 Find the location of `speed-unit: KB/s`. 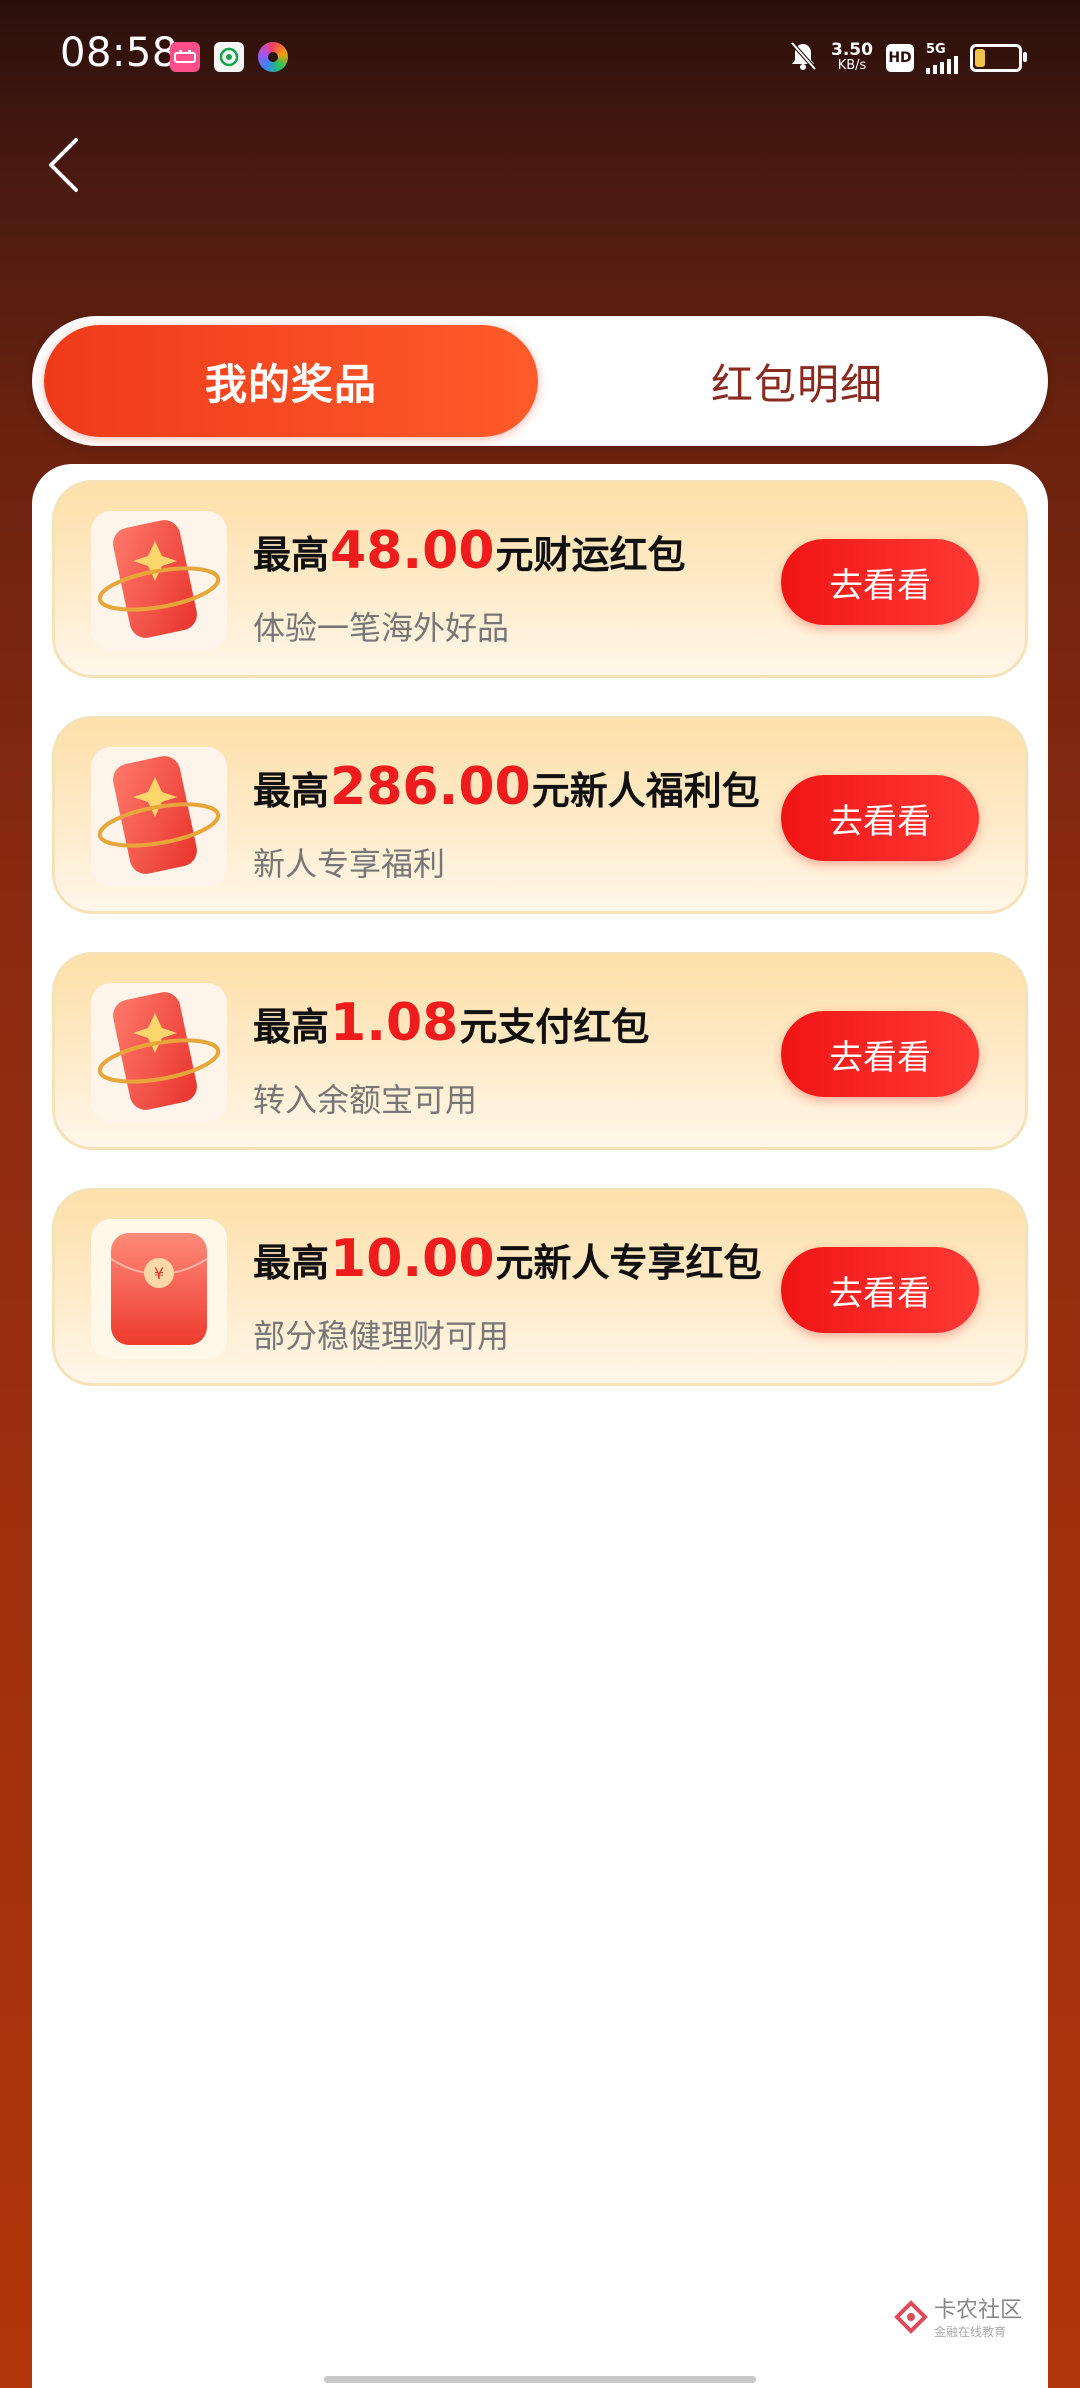

speed-unit: KB/s is located at coordinates (852, 65).